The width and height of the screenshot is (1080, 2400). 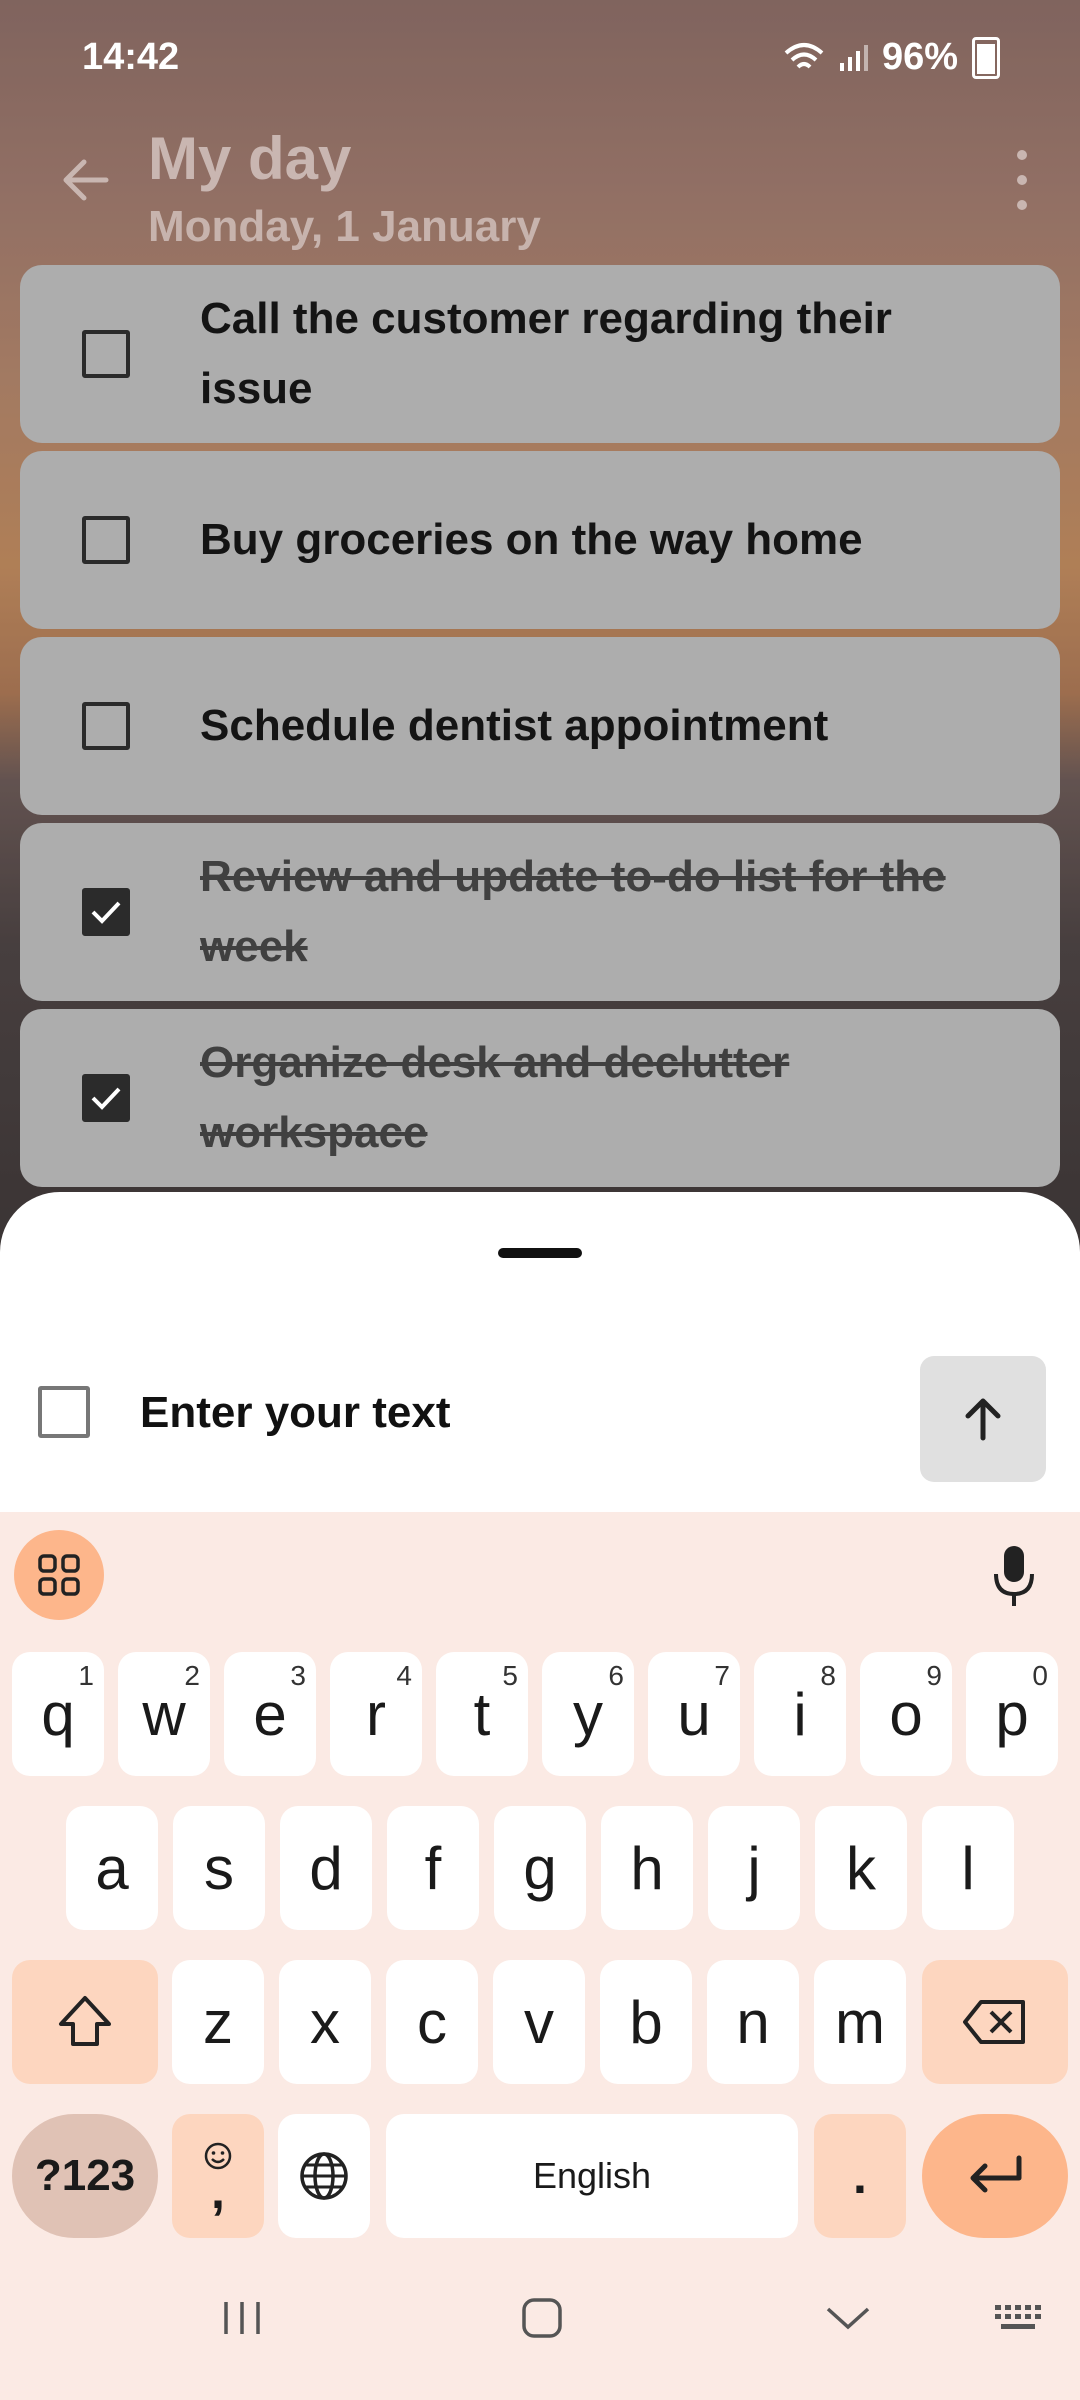 What do you see at coordinates (754, 1868) in the screenshot?
I see `key-j: j` at bounding box center [754, 1868].